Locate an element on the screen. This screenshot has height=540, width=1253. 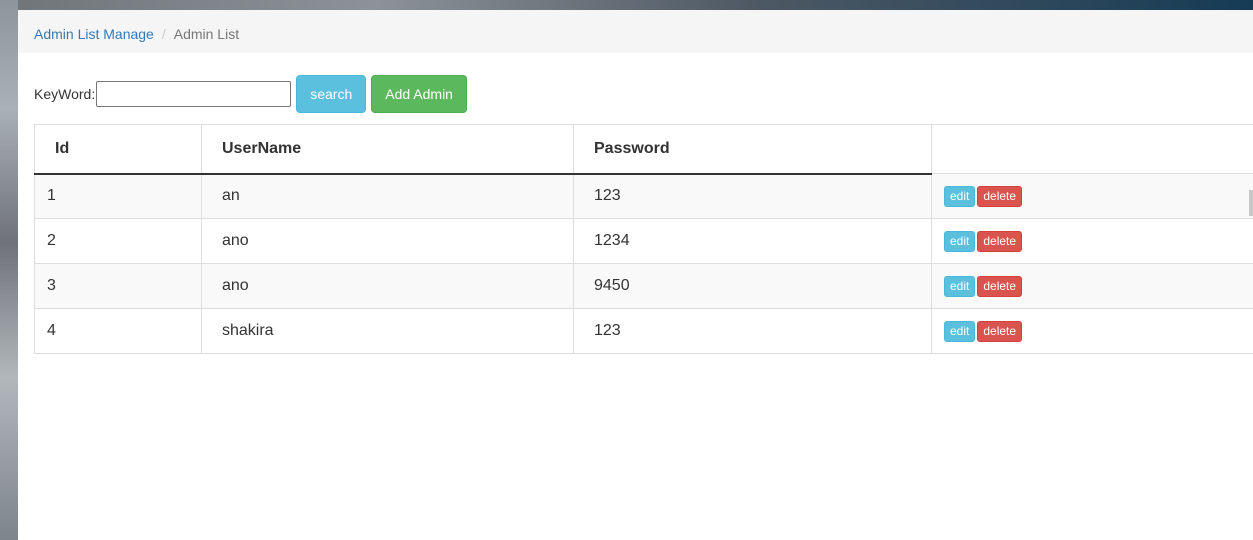
cell-password: 1234 is located at coordinates (752, 241).